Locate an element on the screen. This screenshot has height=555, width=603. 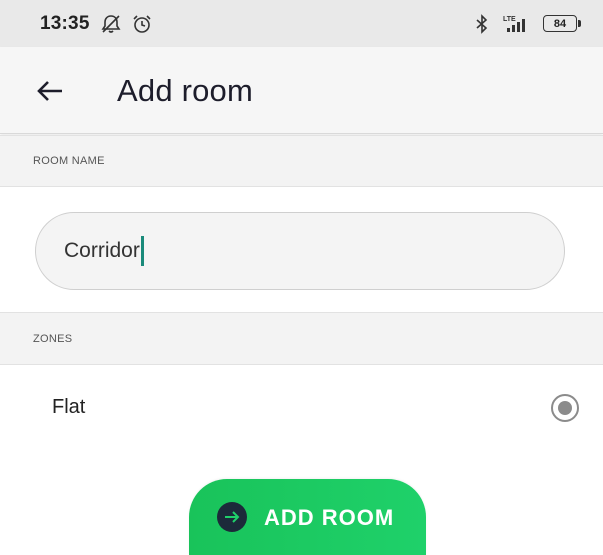
arrow-left-icon is located at coordinates (50, 91).